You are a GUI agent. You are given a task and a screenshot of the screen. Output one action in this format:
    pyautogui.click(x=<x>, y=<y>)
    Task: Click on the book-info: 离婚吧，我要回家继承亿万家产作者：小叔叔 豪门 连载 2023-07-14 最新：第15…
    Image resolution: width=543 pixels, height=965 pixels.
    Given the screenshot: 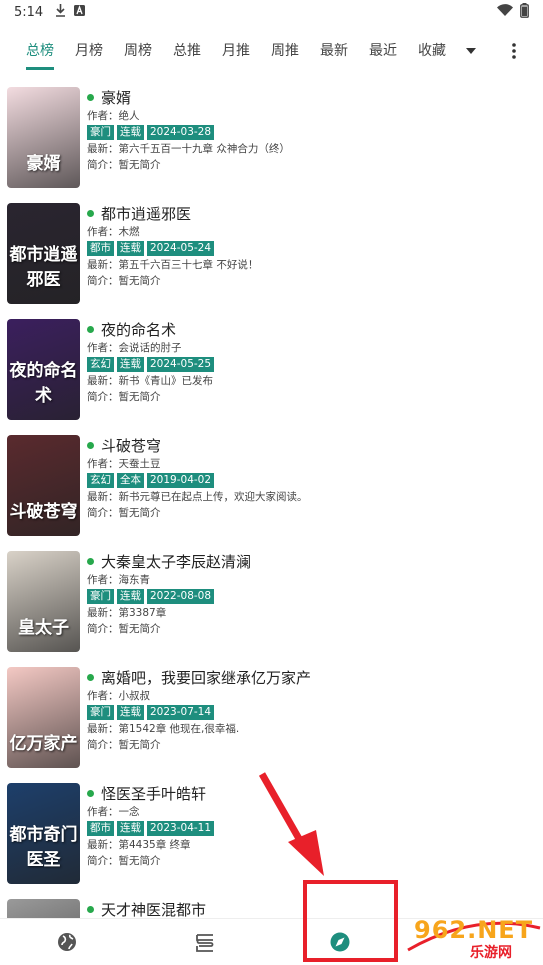 What is the action you would take?
    pyautogui.click(x=311, y=709)
    